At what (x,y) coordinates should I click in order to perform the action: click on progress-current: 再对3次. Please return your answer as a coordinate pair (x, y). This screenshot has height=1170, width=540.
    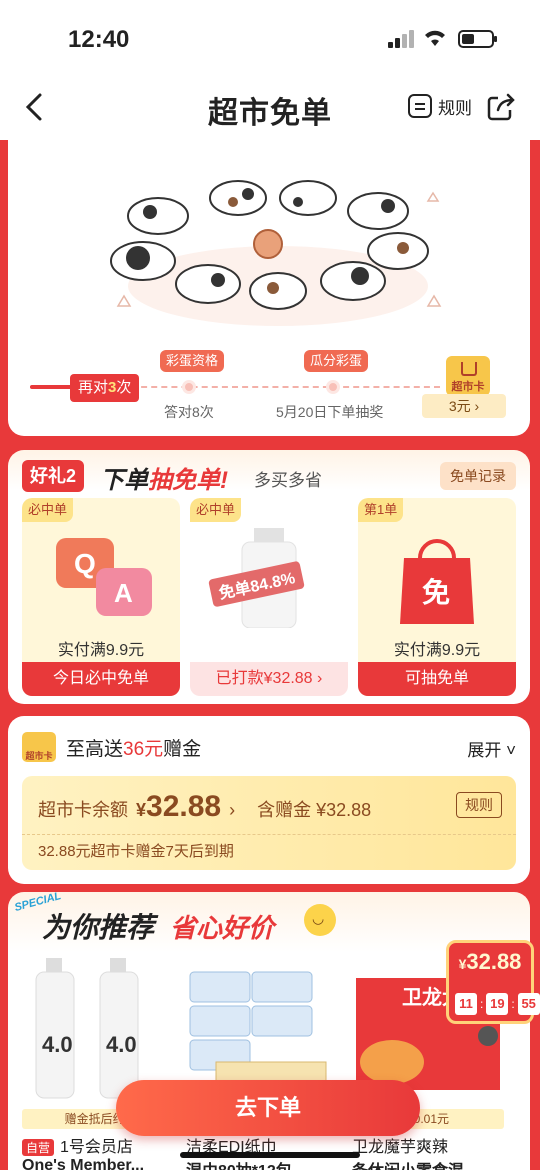
    Looking at the image, I should click on (105, 388).